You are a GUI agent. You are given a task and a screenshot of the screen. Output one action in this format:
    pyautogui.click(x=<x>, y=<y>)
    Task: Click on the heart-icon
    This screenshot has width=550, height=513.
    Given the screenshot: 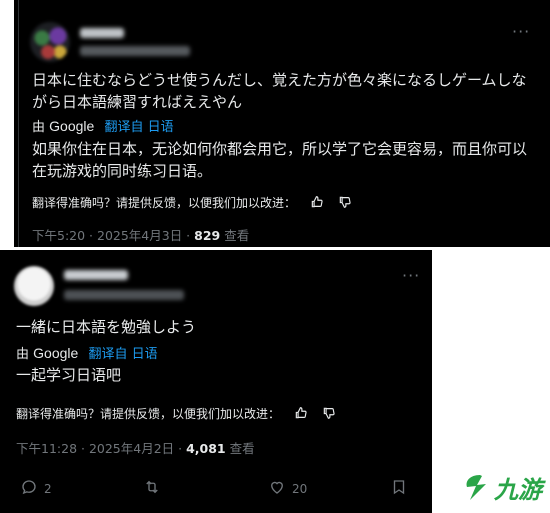 What is the action you would take?
    pyautogui.click(x=277, y=488)
    